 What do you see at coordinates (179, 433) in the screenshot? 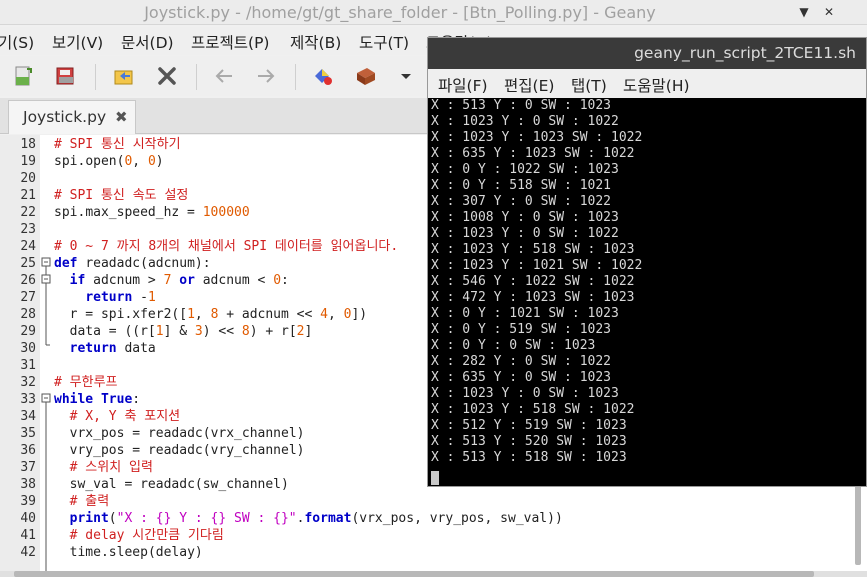
I see `code-line: vrx_pos = readadc(vrx_channel)` at bounding box center [179, 433].